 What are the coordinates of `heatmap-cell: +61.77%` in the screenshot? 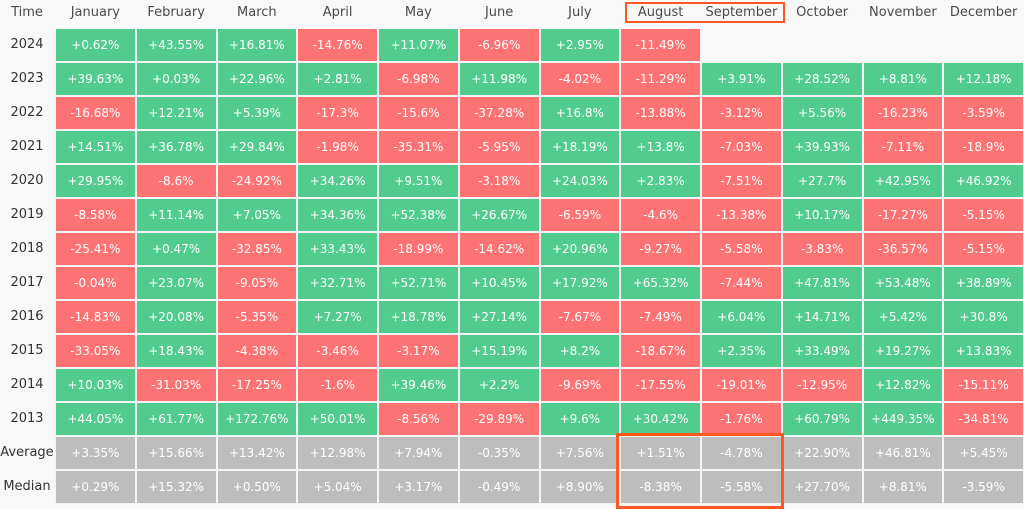 It's located at (176, 419).